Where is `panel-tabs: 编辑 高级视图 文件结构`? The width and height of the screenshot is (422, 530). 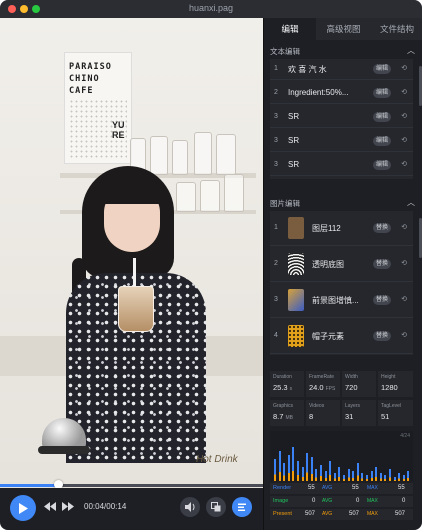
panel-tabs: 编辑 高级视图 文件结构 is located at coordinates (343, 29).